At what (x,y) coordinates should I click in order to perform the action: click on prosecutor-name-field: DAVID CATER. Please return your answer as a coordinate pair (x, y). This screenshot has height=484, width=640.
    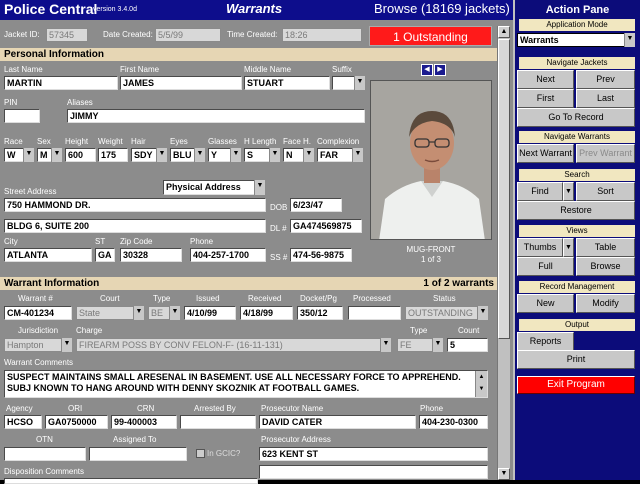
    Looking at the image, I should click on (337, 422).